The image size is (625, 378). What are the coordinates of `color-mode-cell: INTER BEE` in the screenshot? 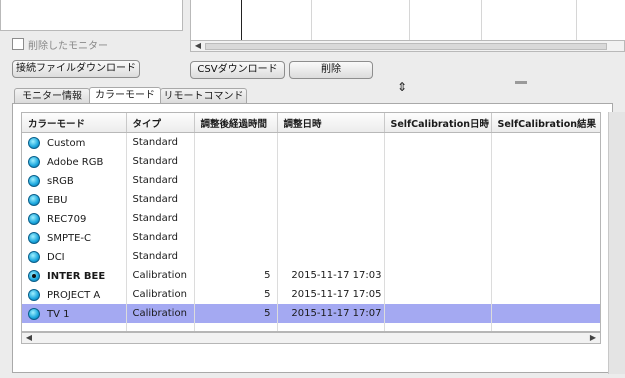 It's located at (74, 275).